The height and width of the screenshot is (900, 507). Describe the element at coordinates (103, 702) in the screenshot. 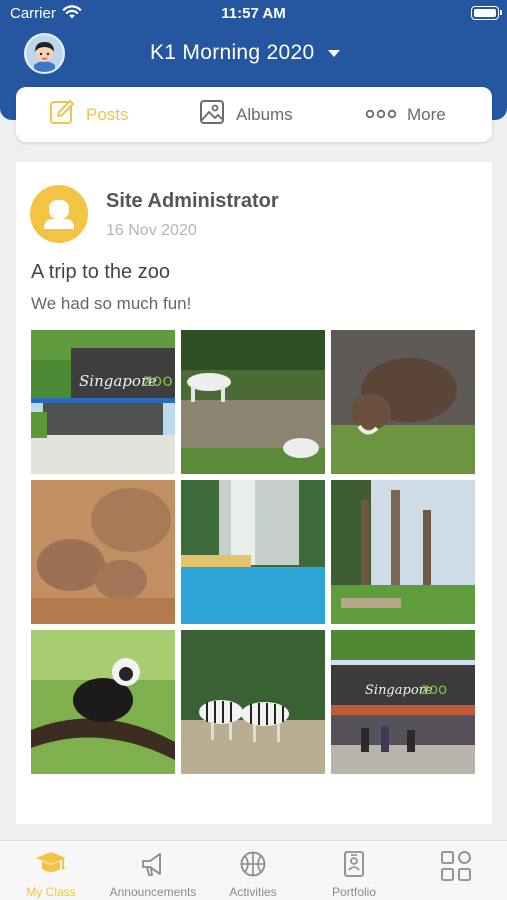

I see `photo-monkey-on-branch` at that location.